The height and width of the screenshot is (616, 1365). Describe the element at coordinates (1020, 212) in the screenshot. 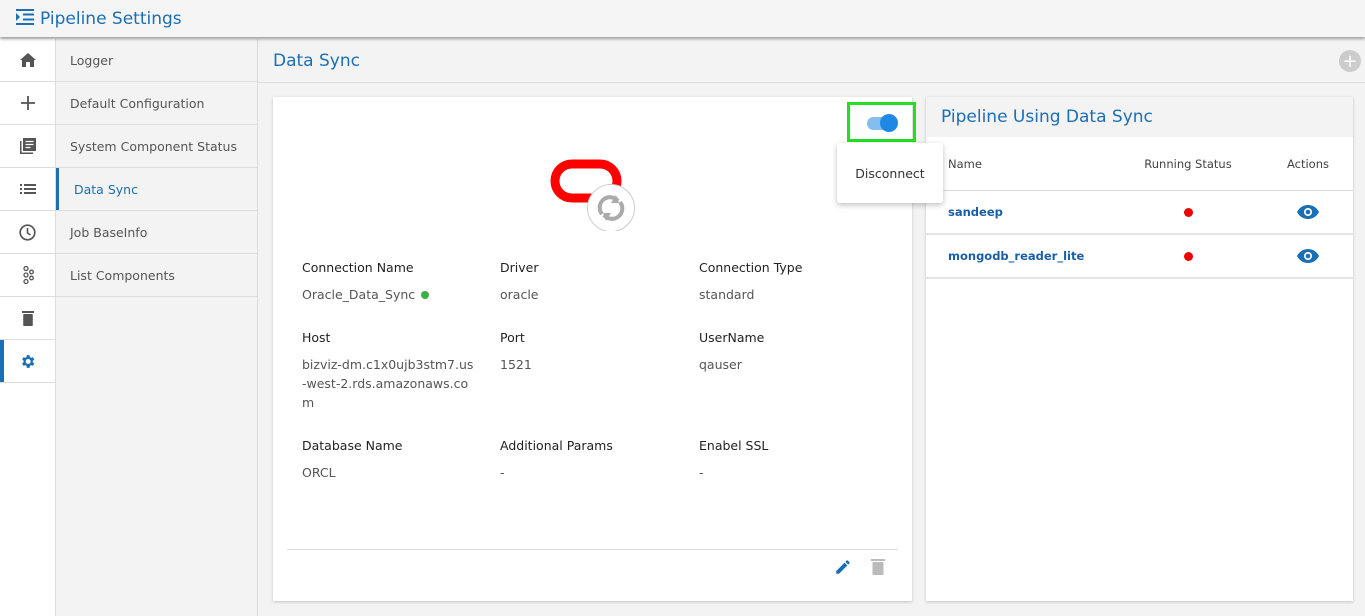

I see `pipeline-name-link: sandeep` at that location.